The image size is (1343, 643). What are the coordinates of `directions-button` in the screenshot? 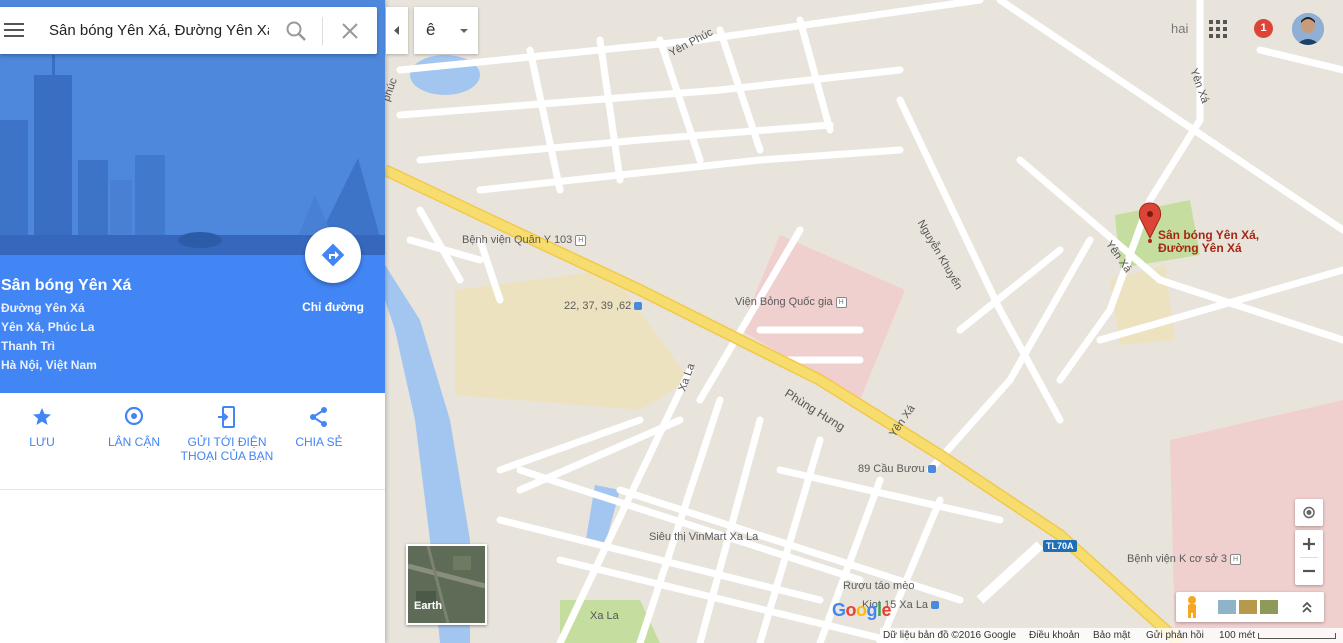 It's located at (333, 255).